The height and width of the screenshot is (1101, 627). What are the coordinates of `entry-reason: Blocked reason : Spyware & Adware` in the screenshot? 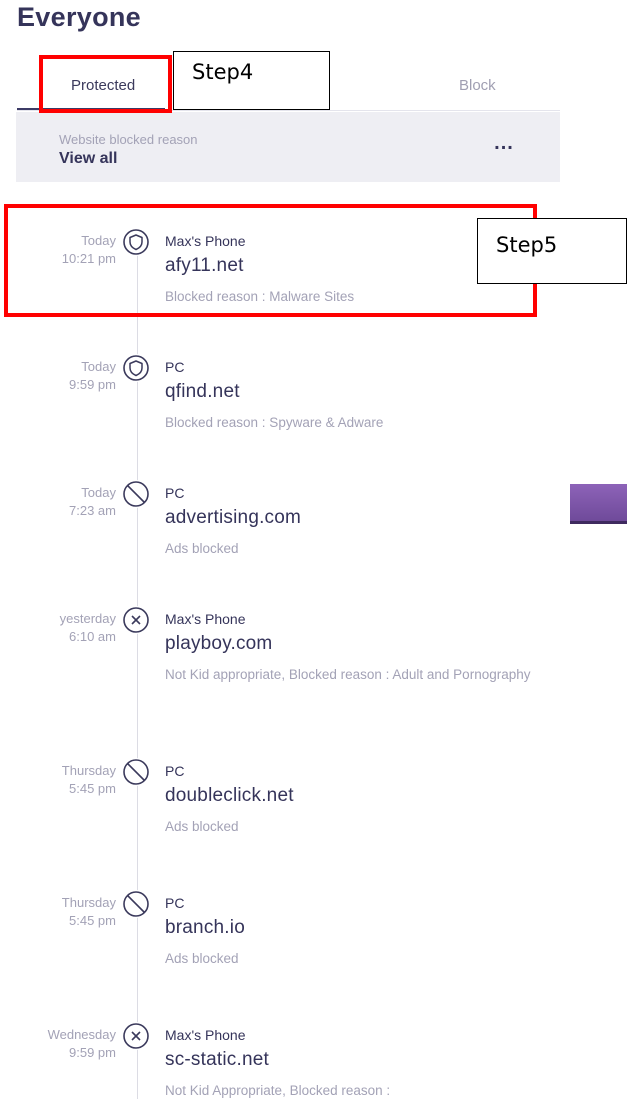 It's located at (274, 422).